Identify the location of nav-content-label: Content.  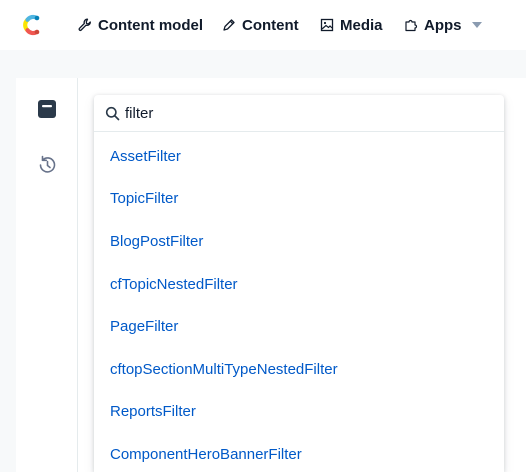
(270, 25).